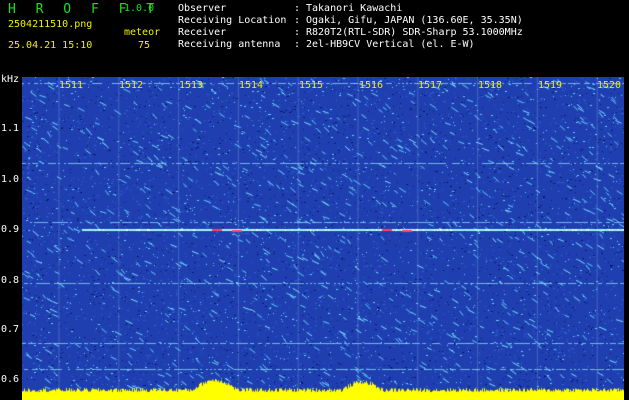 This screenshot has height=400, width=629. What do you see at coordinates (371, 85) in the screenshot?
I see `x-tick: 1516` at bounding box center [371, 85].